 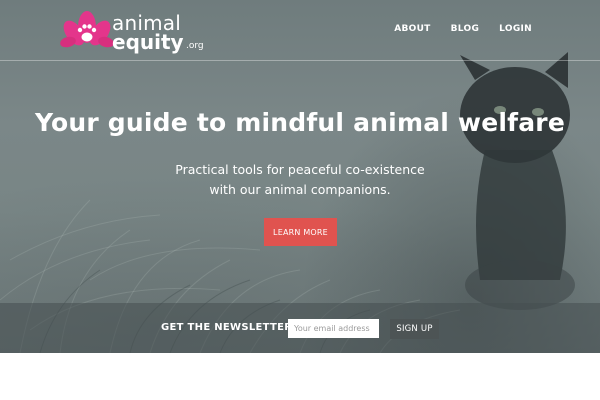 What do you see at coordinates (300, 232) in the screenshot?
I see `learn-more-button: LEARN MORE` at bounding box center [300, 232].